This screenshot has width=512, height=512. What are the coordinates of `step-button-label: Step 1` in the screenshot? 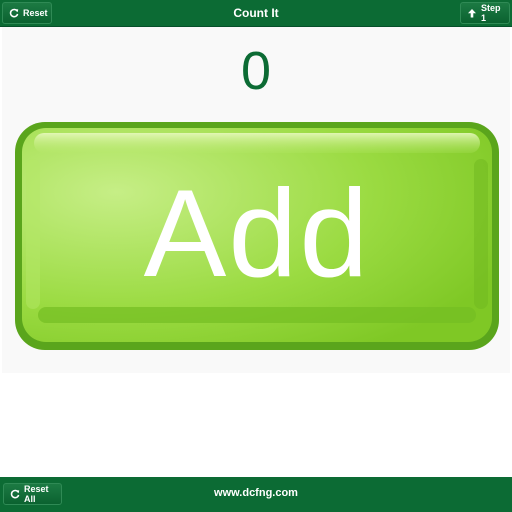 It's located at (491, 13).